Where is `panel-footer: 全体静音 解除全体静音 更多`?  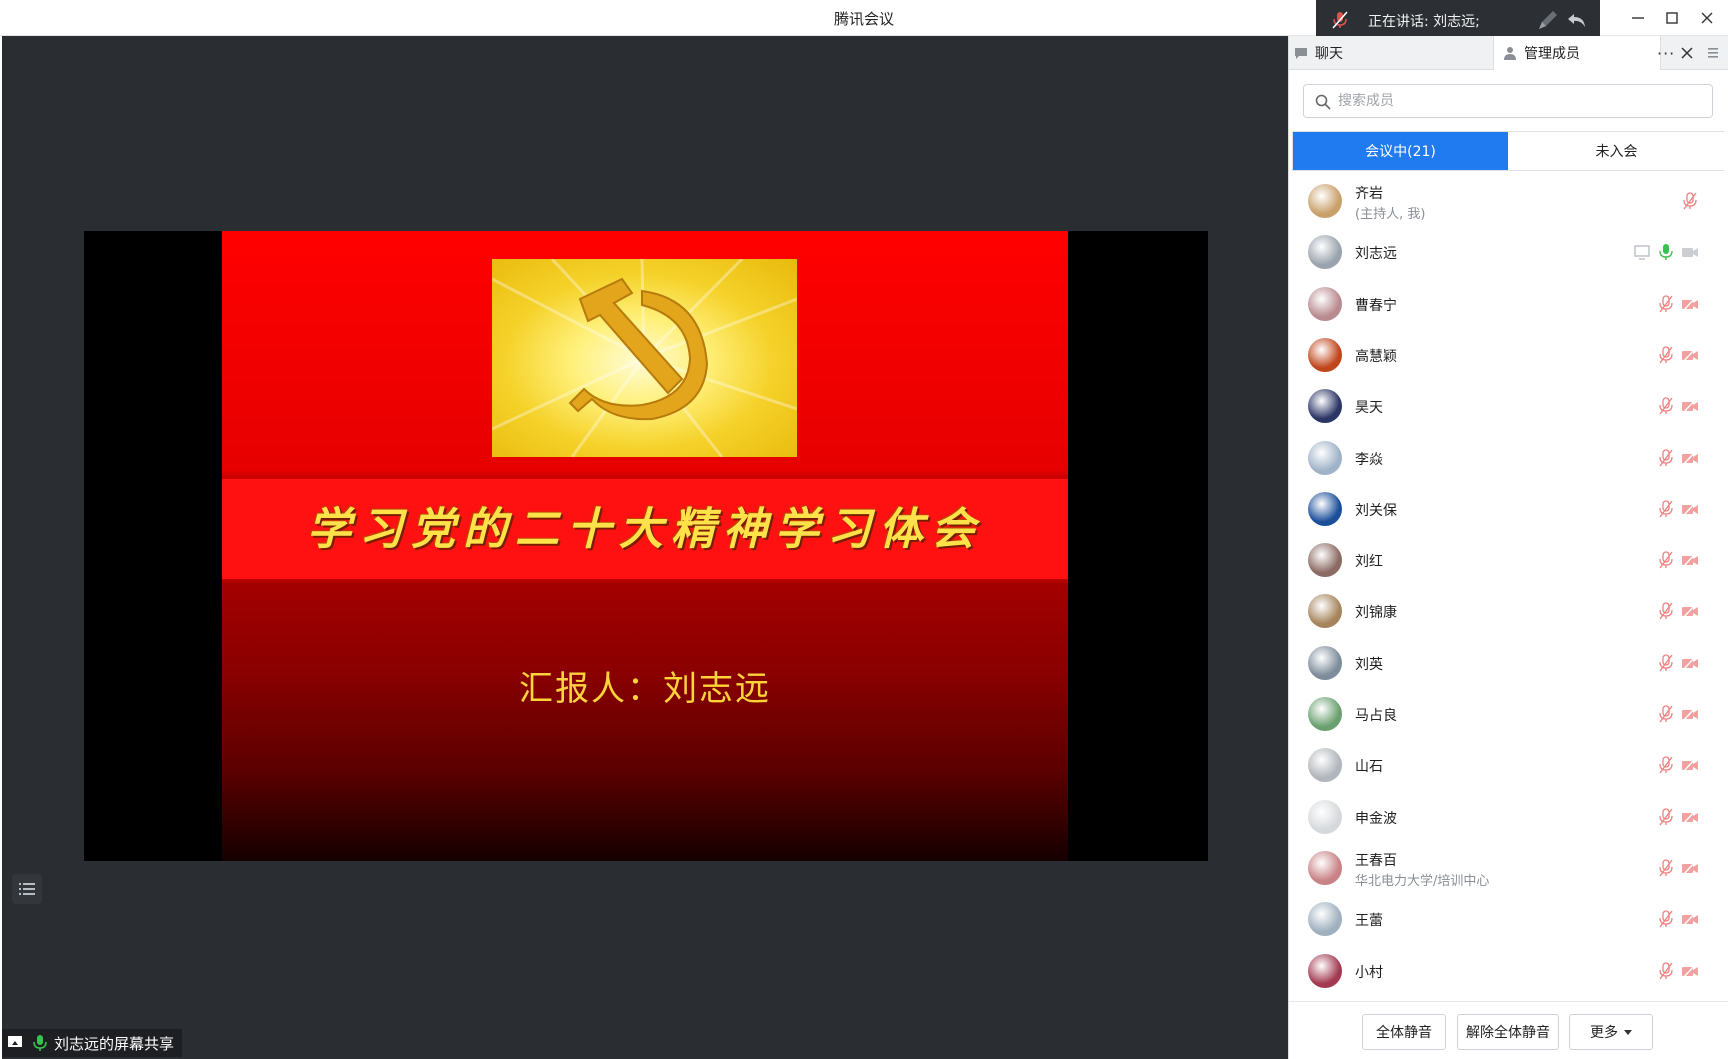 panel-footer: 全体静音 解除全体静音 更多 is located at coordinates (1508, 1030).